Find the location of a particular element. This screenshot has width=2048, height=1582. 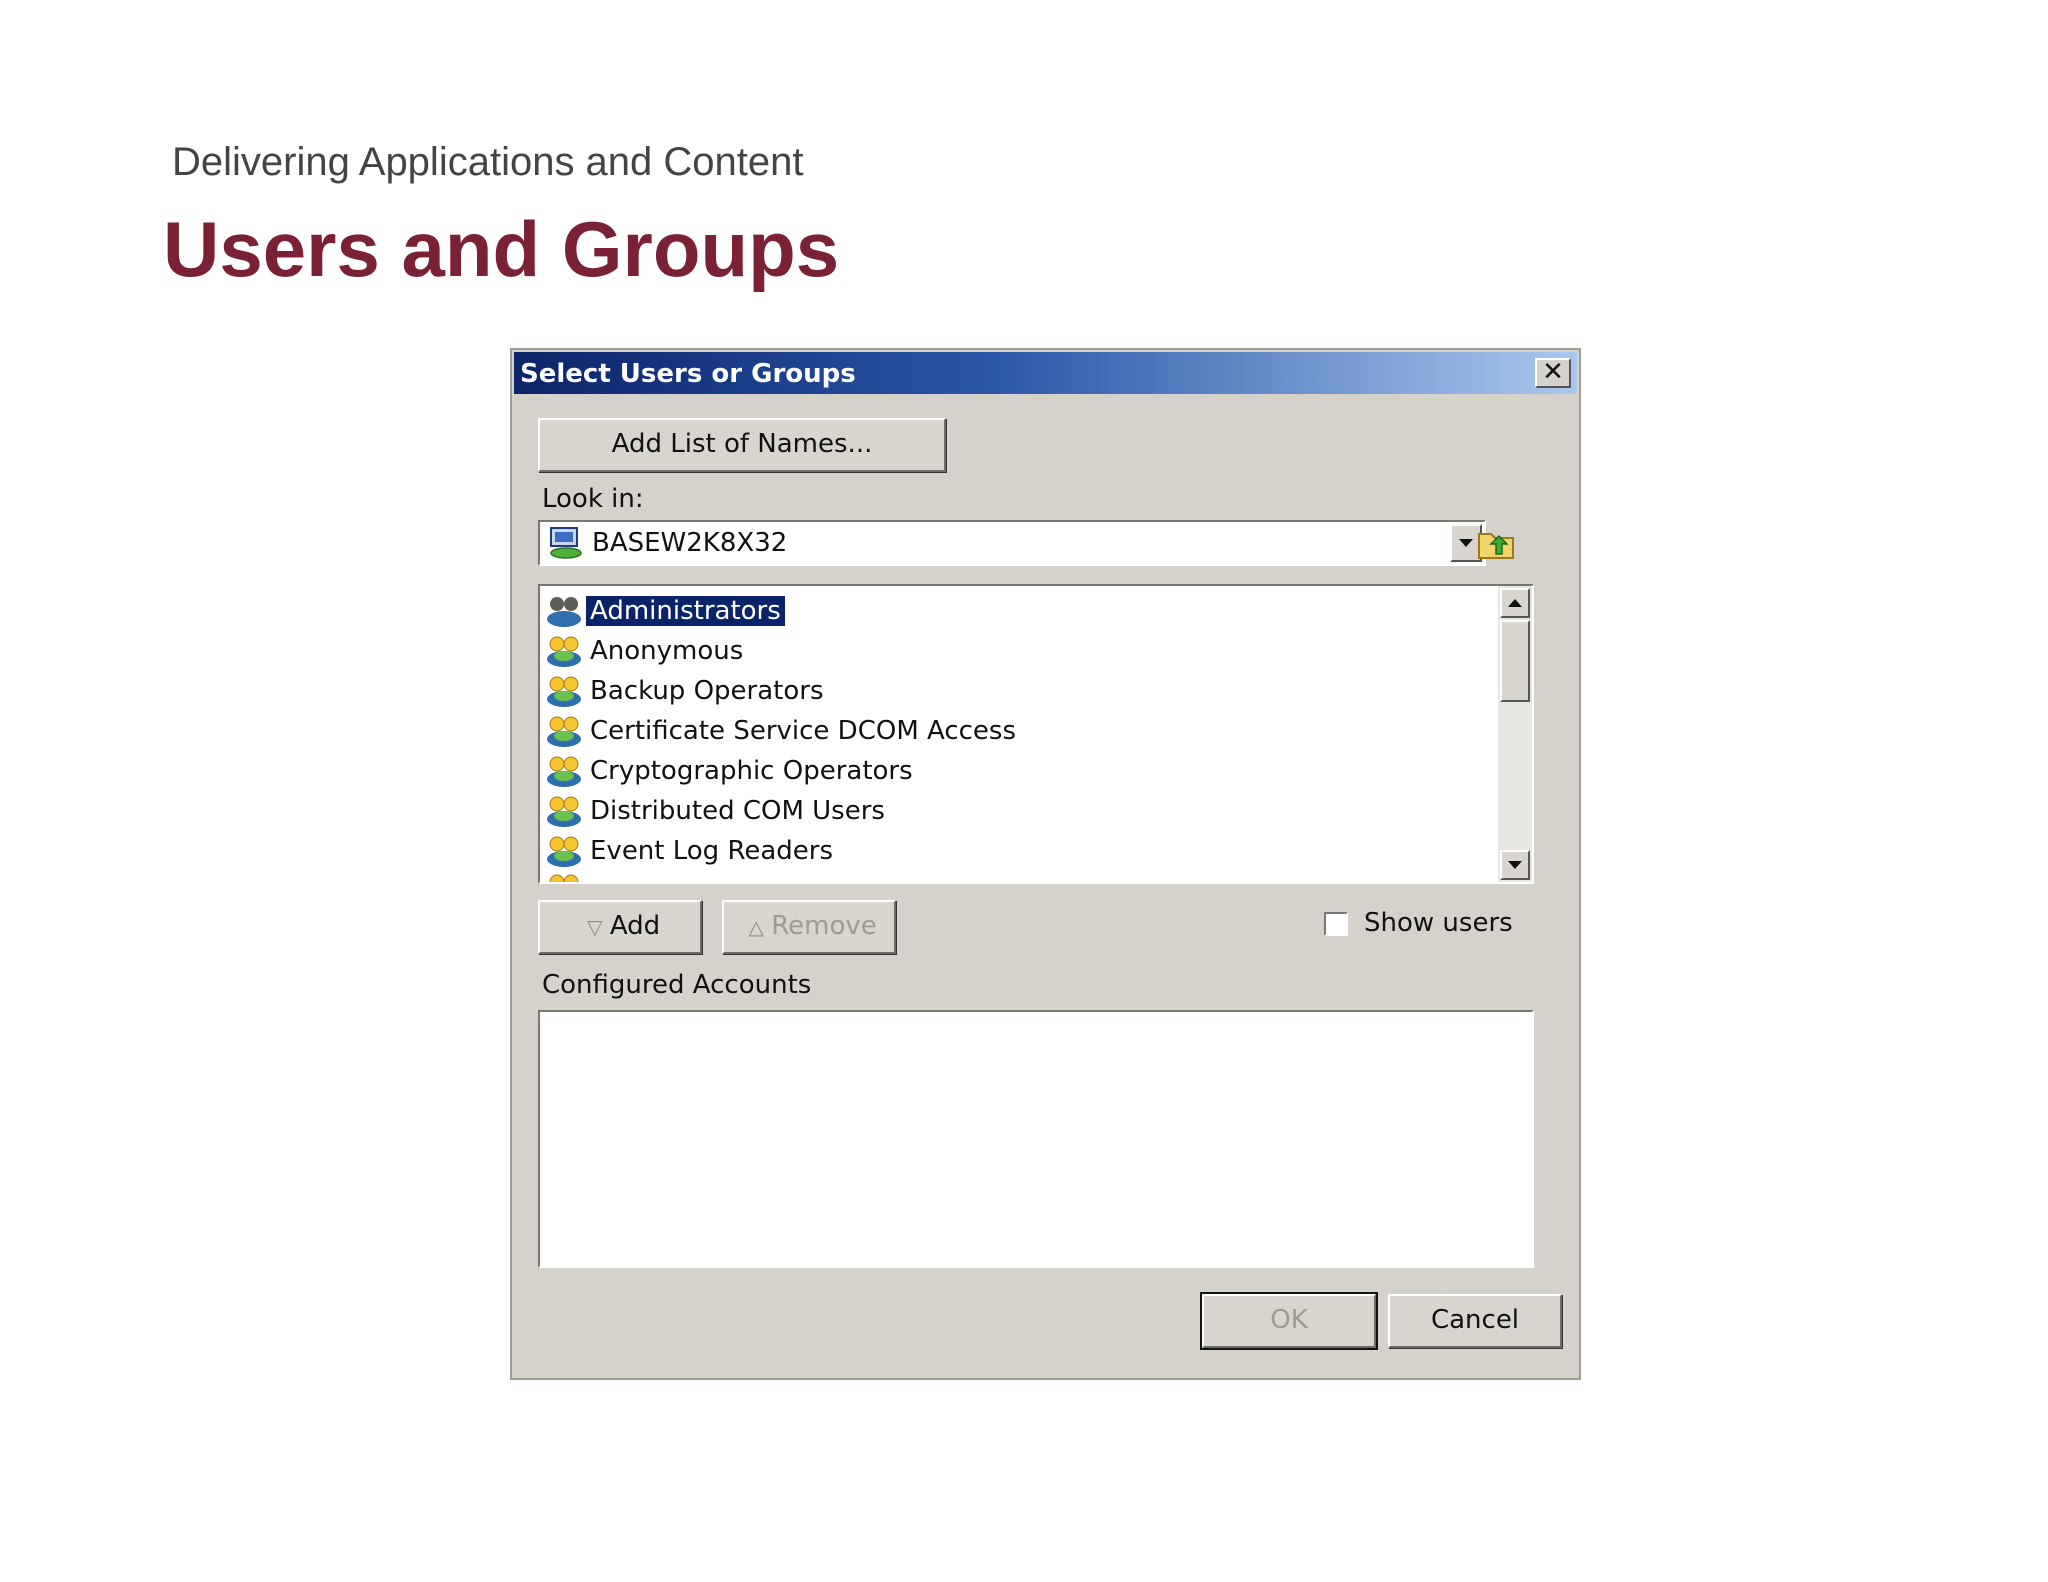

look-in-dropdown: BASEW2K8X32 is located at coordinates (1012, 543).